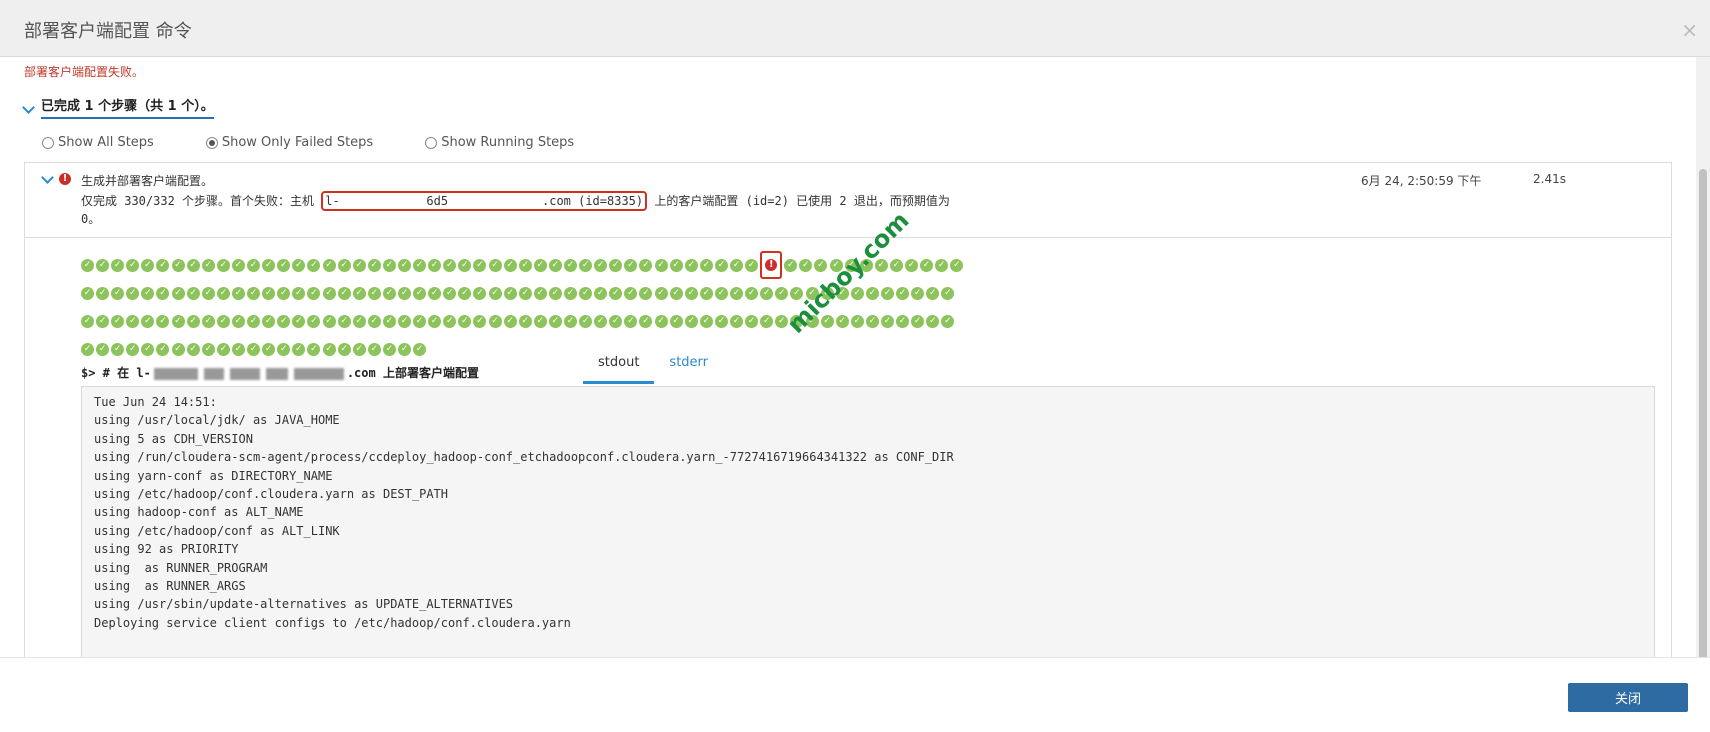  What do you see at coordinates (1628, 697) in the screenshot?
I see `close-button: 关闭` at bounding box center [1628, 697].